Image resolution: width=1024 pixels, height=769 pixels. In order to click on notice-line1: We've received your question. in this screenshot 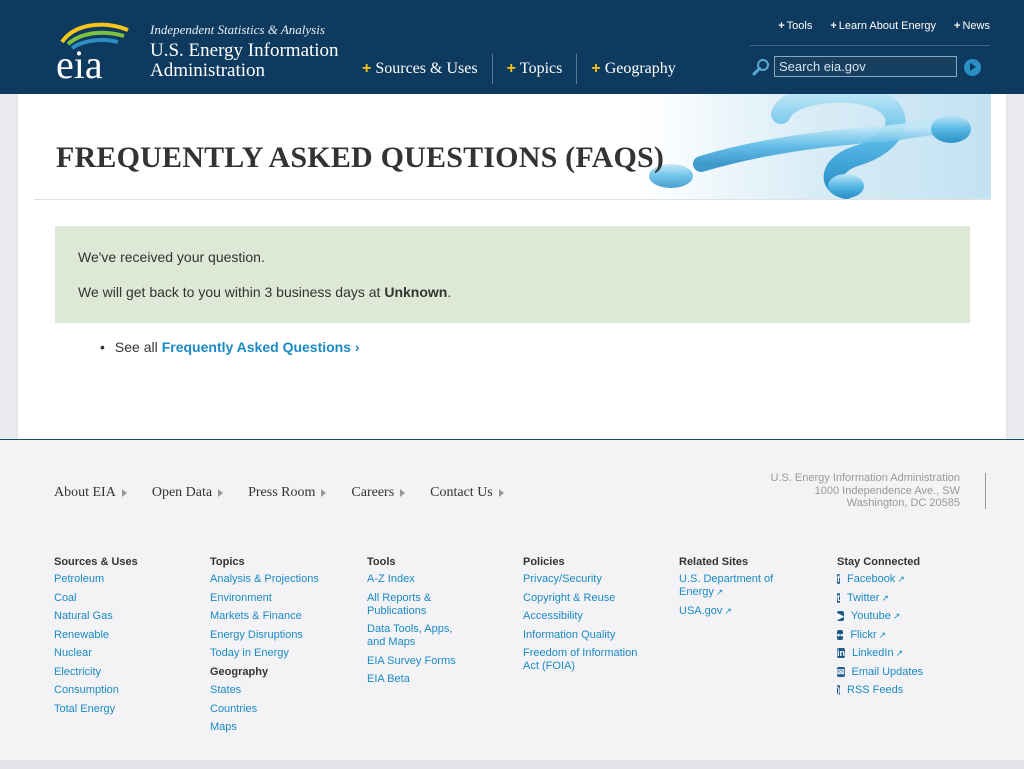, I will do `click(171, 257)`.